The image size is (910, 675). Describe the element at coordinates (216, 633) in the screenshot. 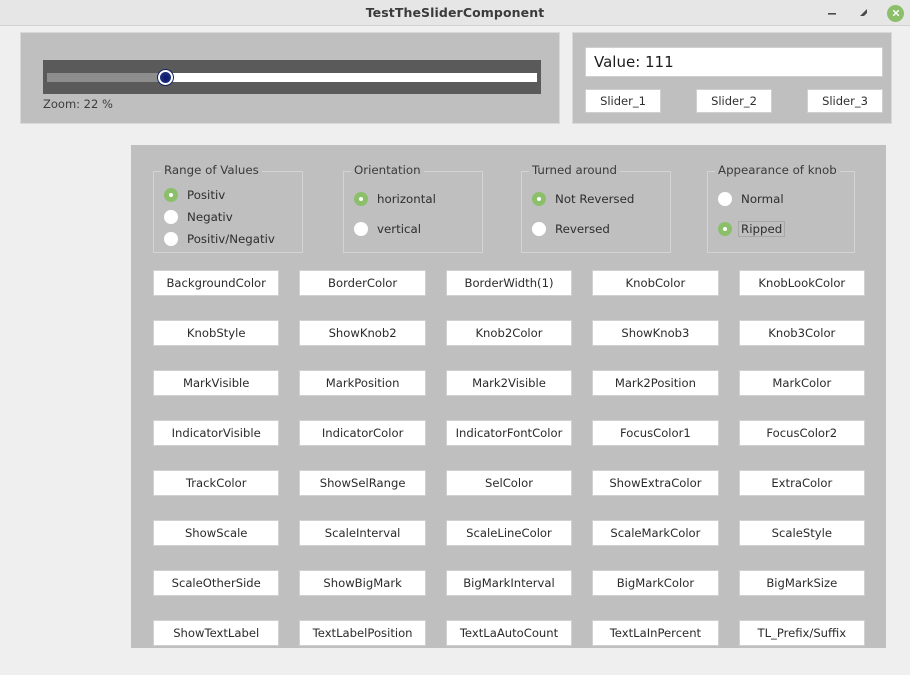

I see `property-button-showtextlabel: ShowTextLabel` at that location.